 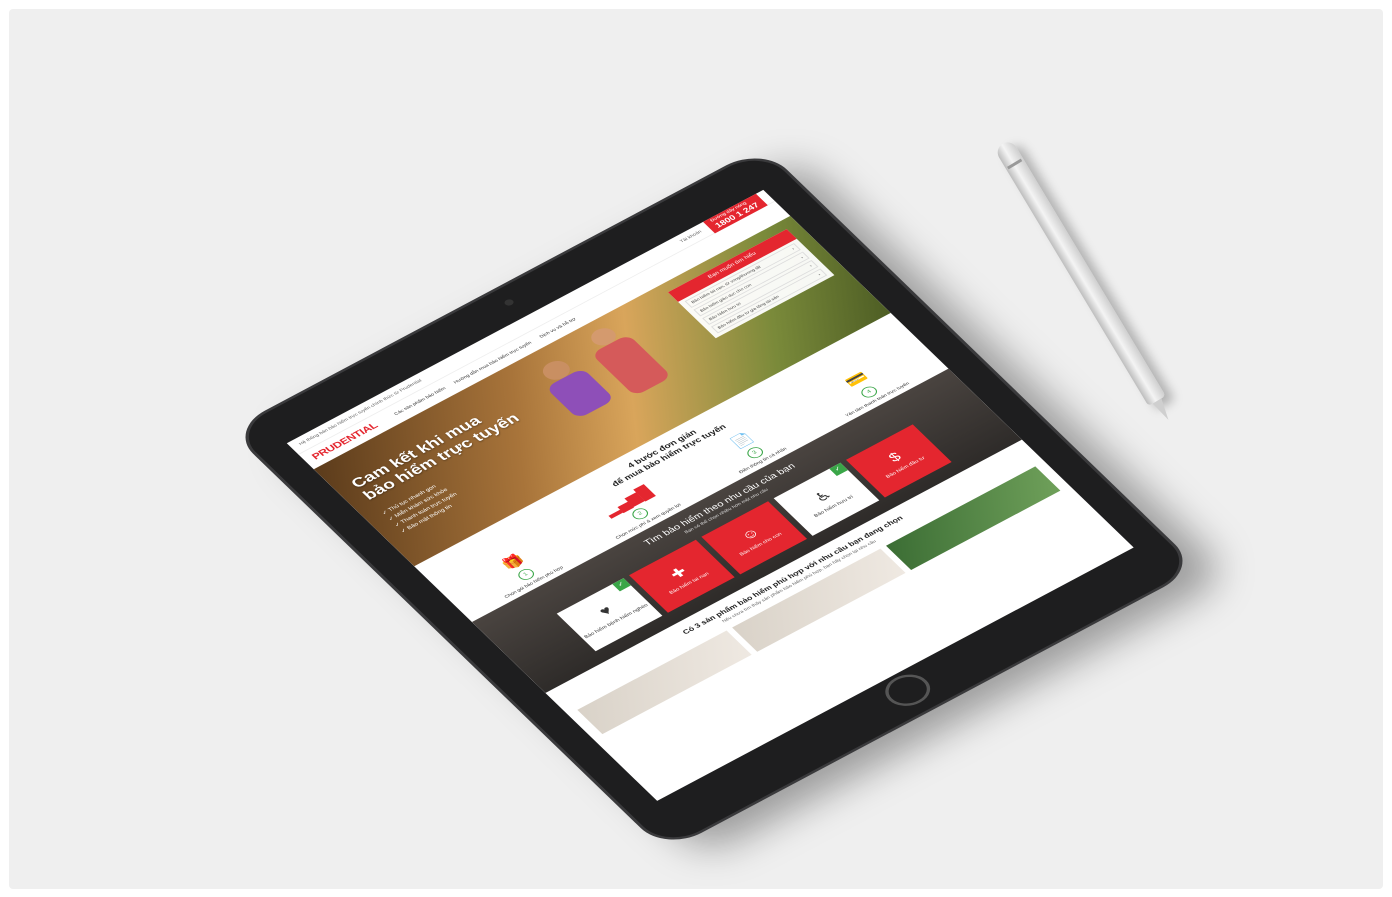 What do you see at coordinates (1080, 272) in the screenshot?
I see `stylus-pencil` at bounding box center [1080, 272].